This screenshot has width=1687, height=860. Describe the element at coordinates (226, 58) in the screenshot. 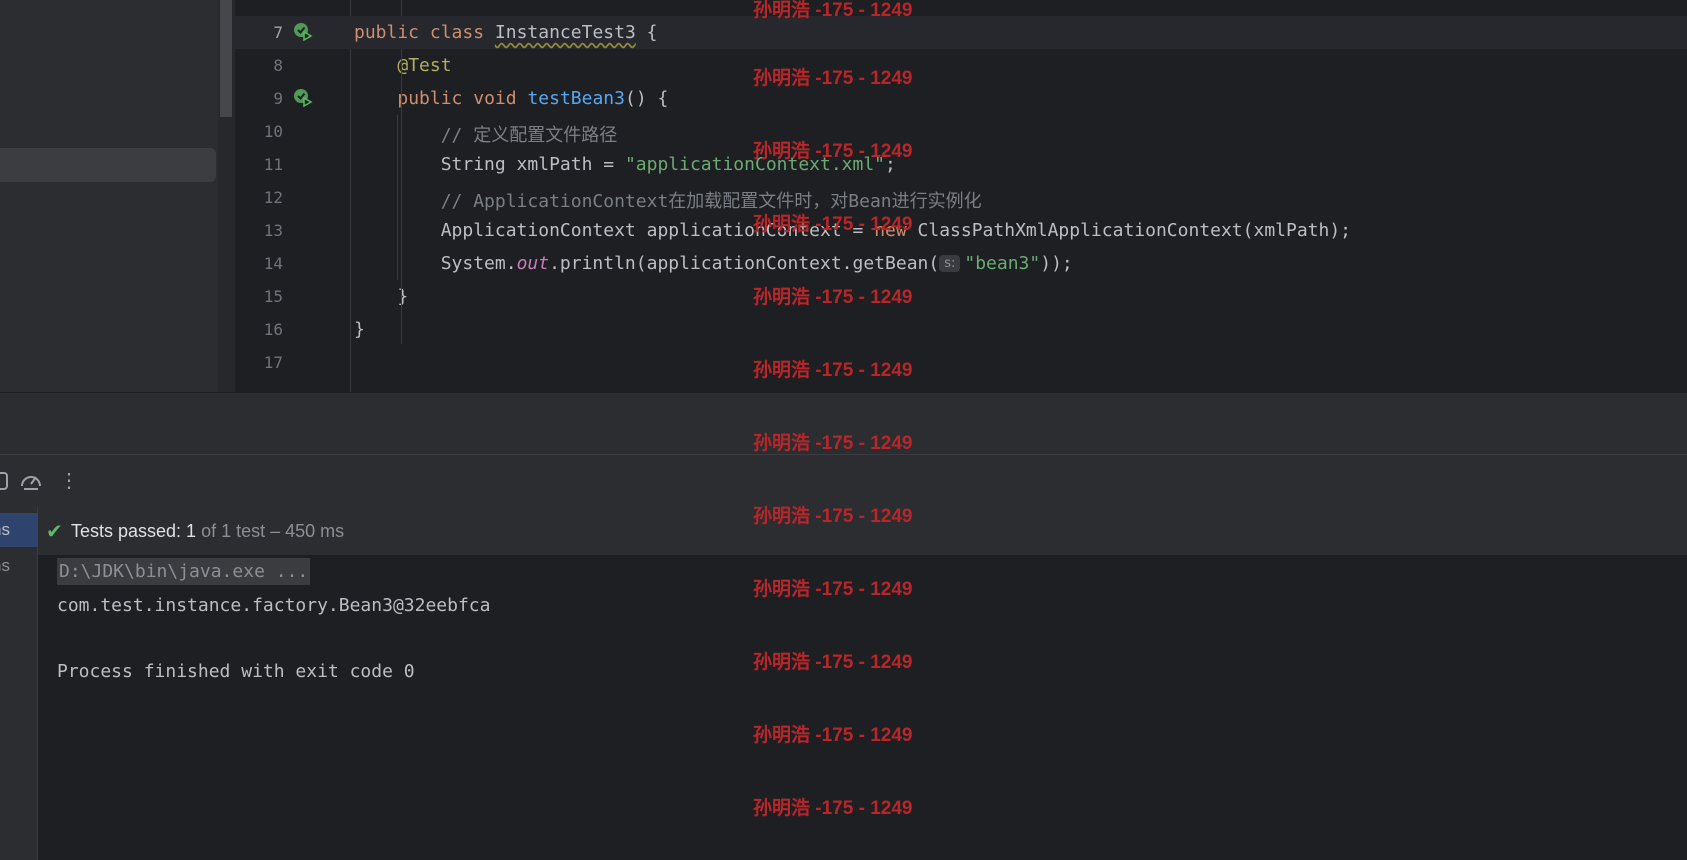

I see `project-panel-scrollbar` at that location.